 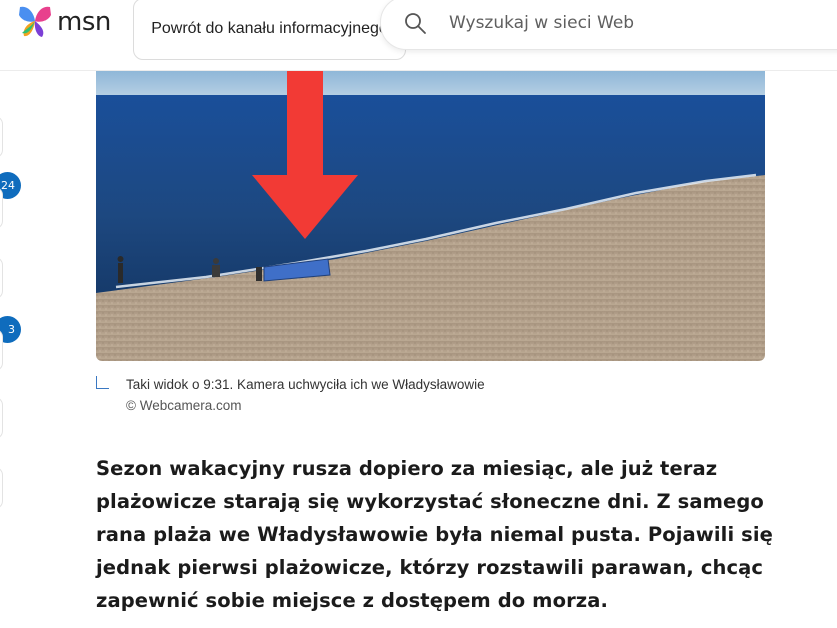 I want to click on search-icon, so click(x=415, y=23).